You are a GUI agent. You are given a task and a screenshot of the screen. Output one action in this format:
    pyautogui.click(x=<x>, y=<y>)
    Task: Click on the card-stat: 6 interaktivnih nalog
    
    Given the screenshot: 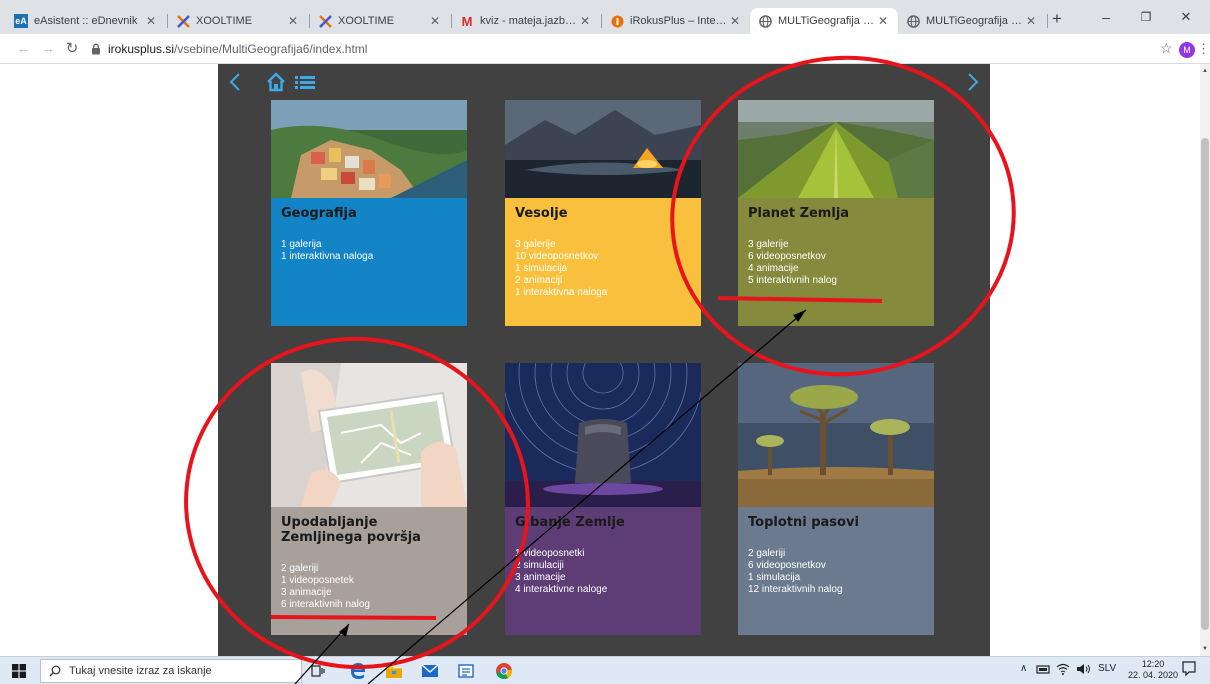 What is the action you would take?
    pyautogui.click(x=325, y=604)
    